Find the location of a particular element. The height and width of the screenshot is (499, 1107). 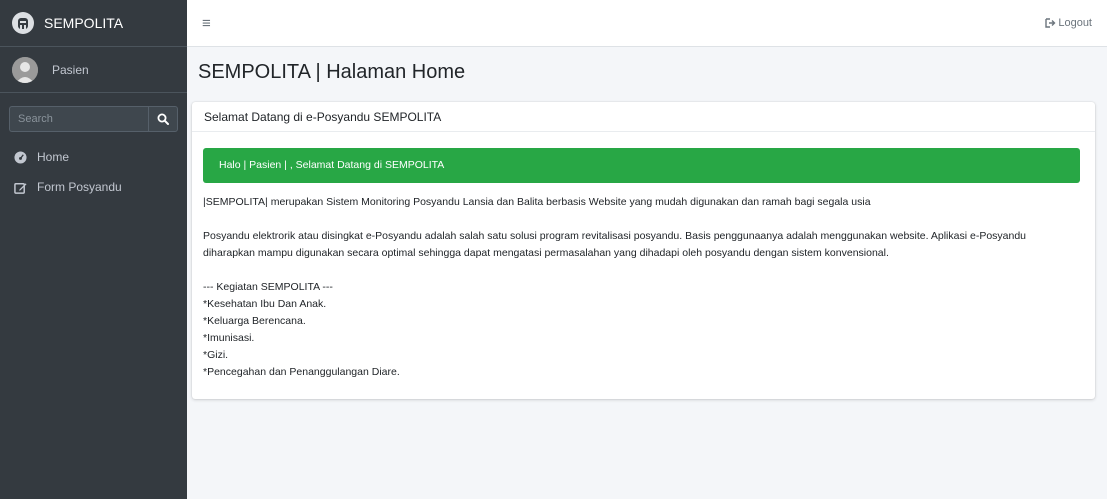

search-button is located at coordinates (163, 119).